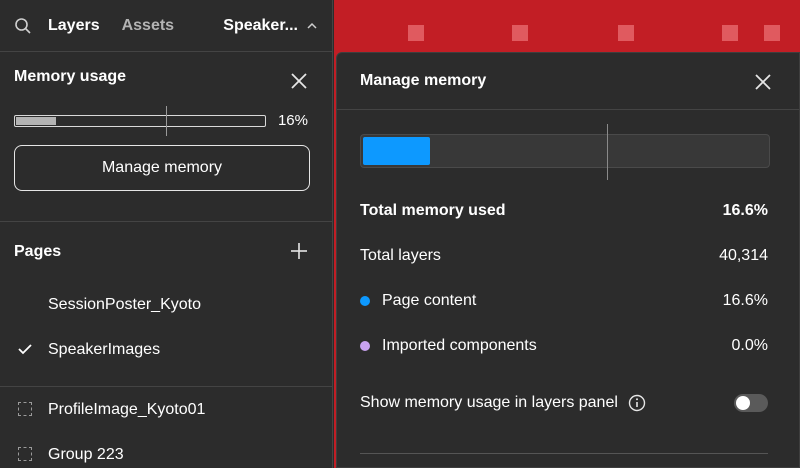 The width and height of the screenshot is (800, 468). I want to click on layer-row: Group 223, so click(166, 450).